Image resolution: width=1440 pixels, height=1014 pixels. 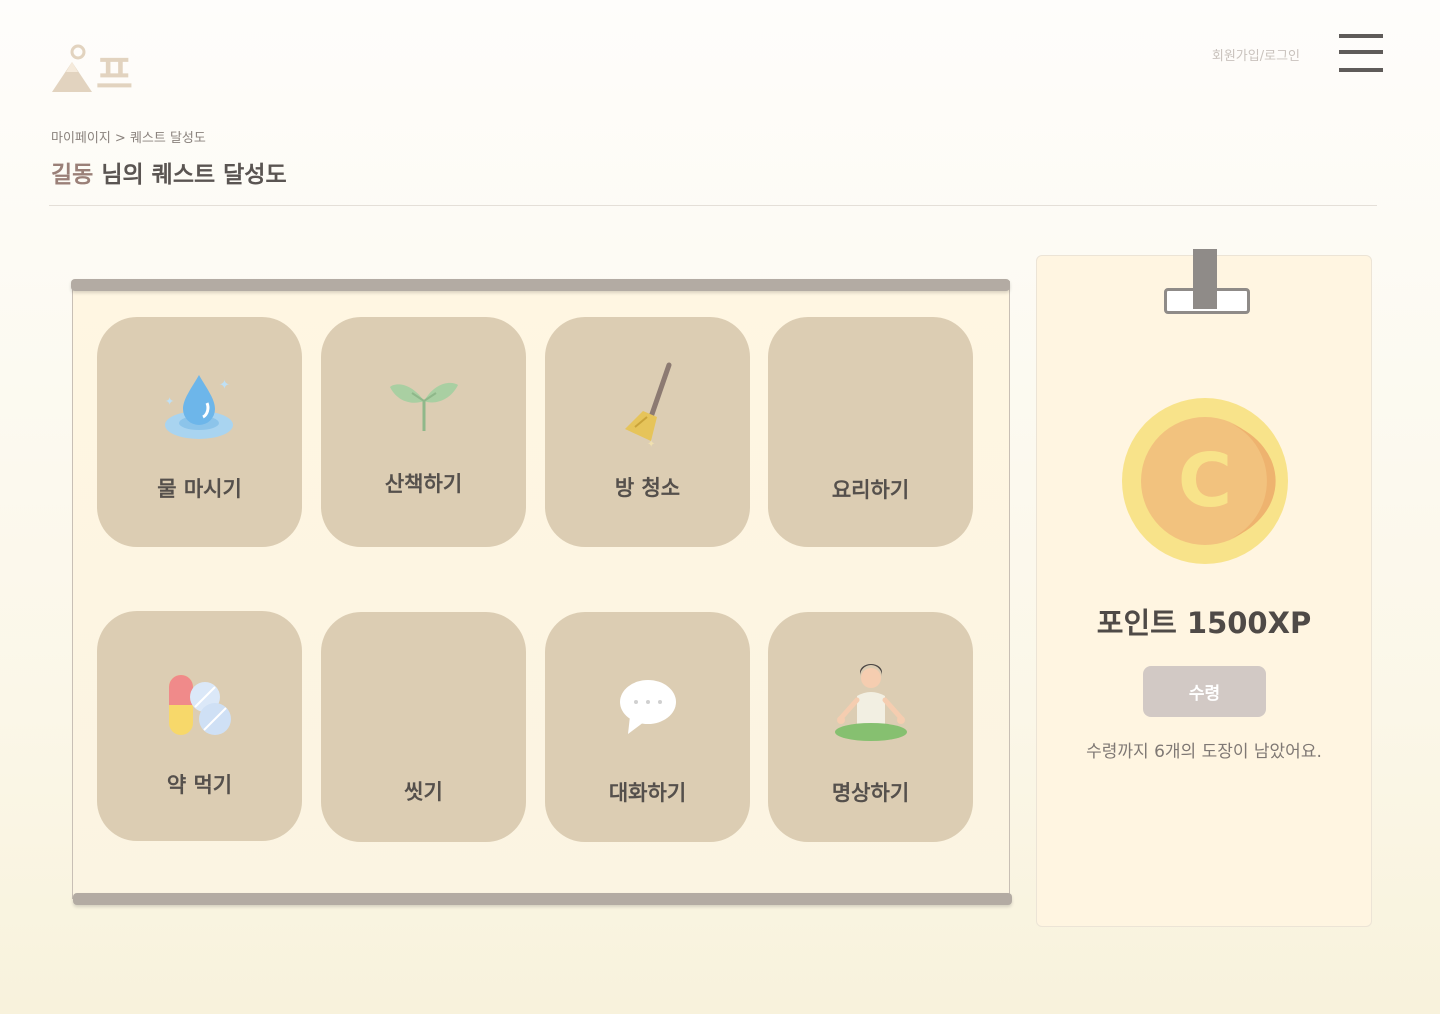 I want to click on quest-label: 대화하기, so click(x=647, y=793).